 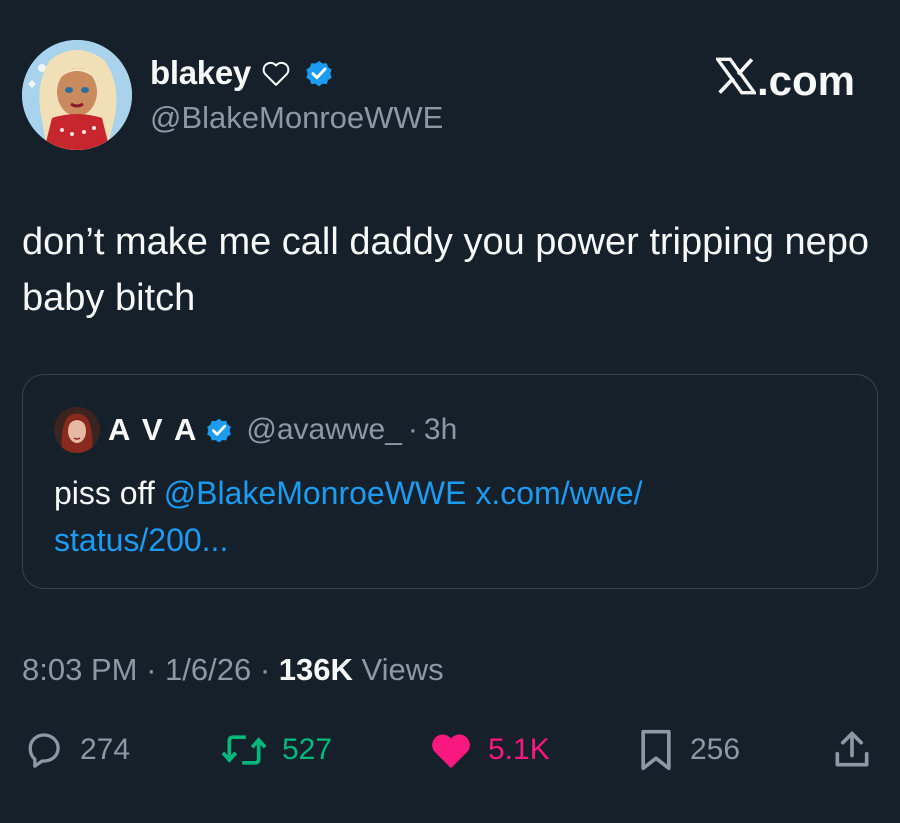 What do you see at coordinates (76, 750) in the screenshot?
I see `reply-button: 274` at bounding box center [76, 750].